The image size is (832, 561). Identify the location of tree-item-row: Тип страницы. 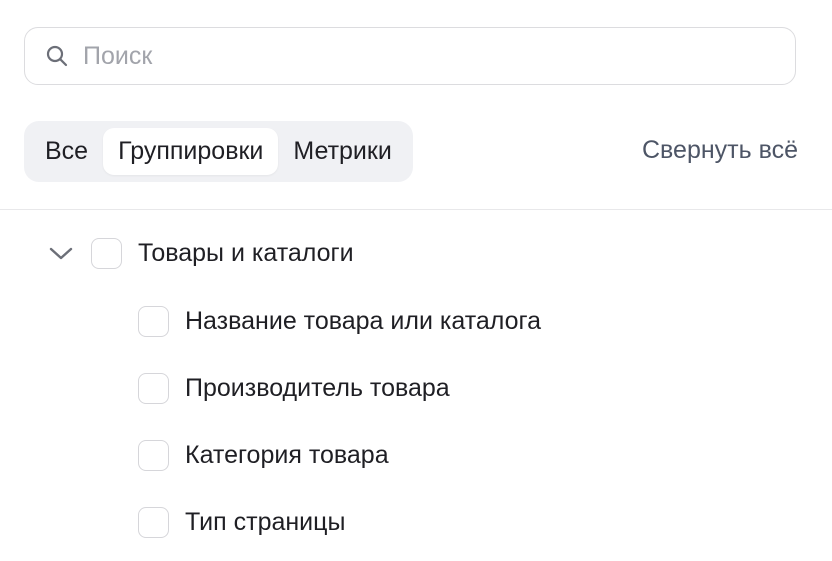
(241, 522).